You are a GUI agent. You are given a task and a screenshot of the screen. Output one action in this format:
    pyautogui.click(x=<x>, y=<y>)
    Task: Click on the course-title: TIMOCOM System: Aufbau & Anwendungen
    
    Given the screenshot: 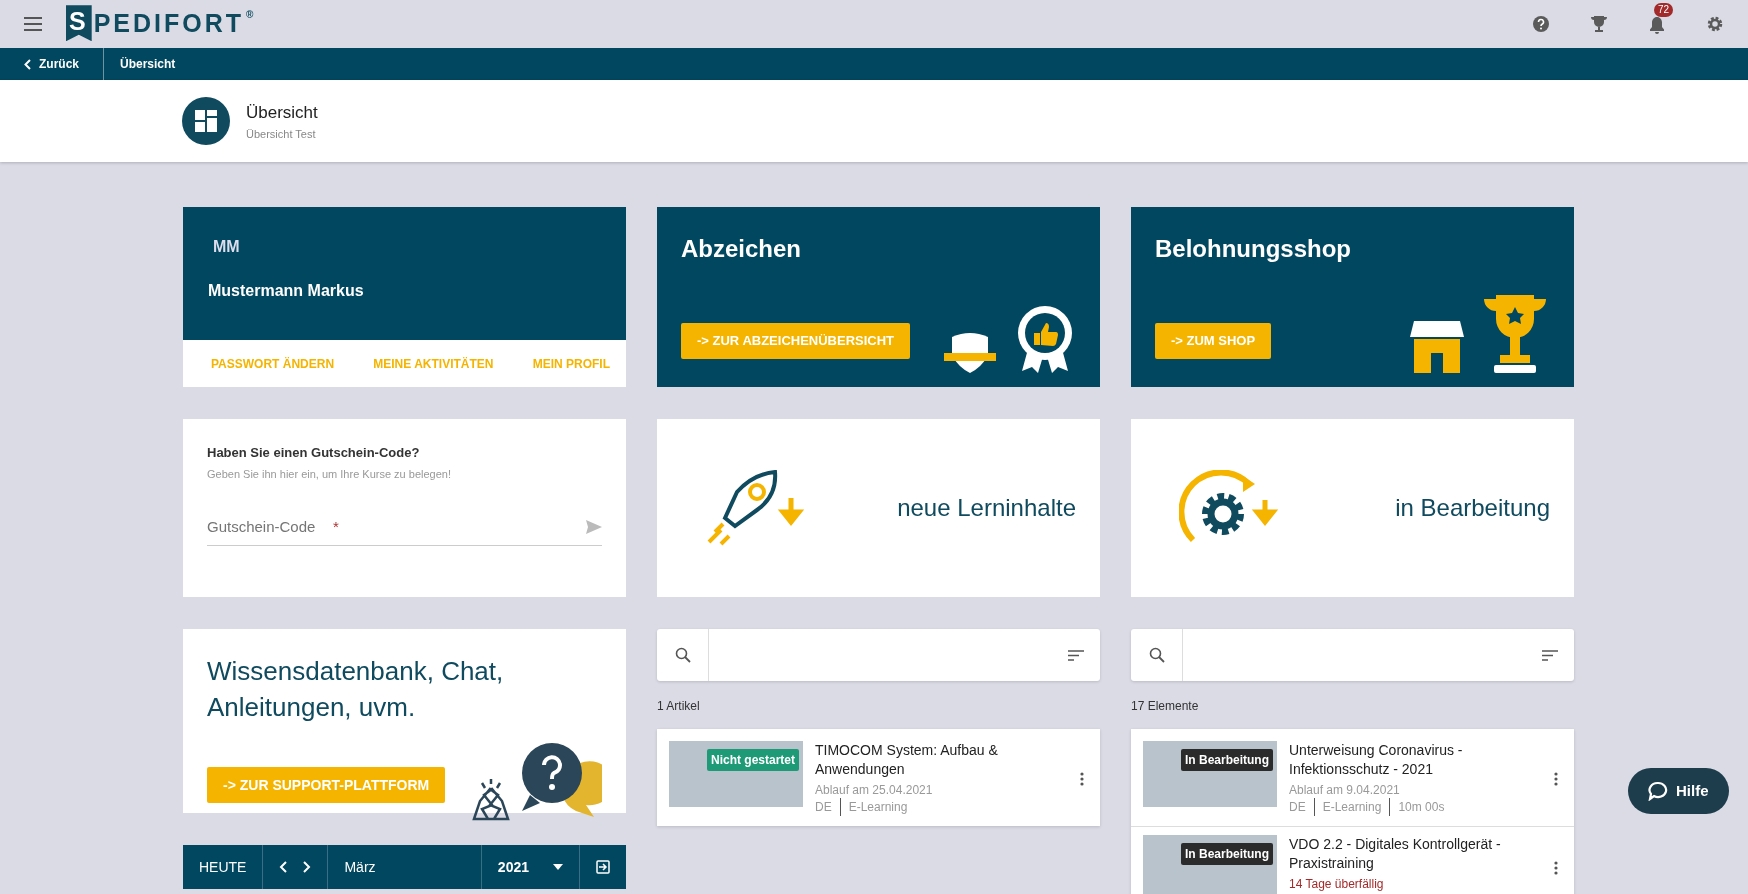 What is the action you would take?
    pyautogui.click(x=907, y=760)
    